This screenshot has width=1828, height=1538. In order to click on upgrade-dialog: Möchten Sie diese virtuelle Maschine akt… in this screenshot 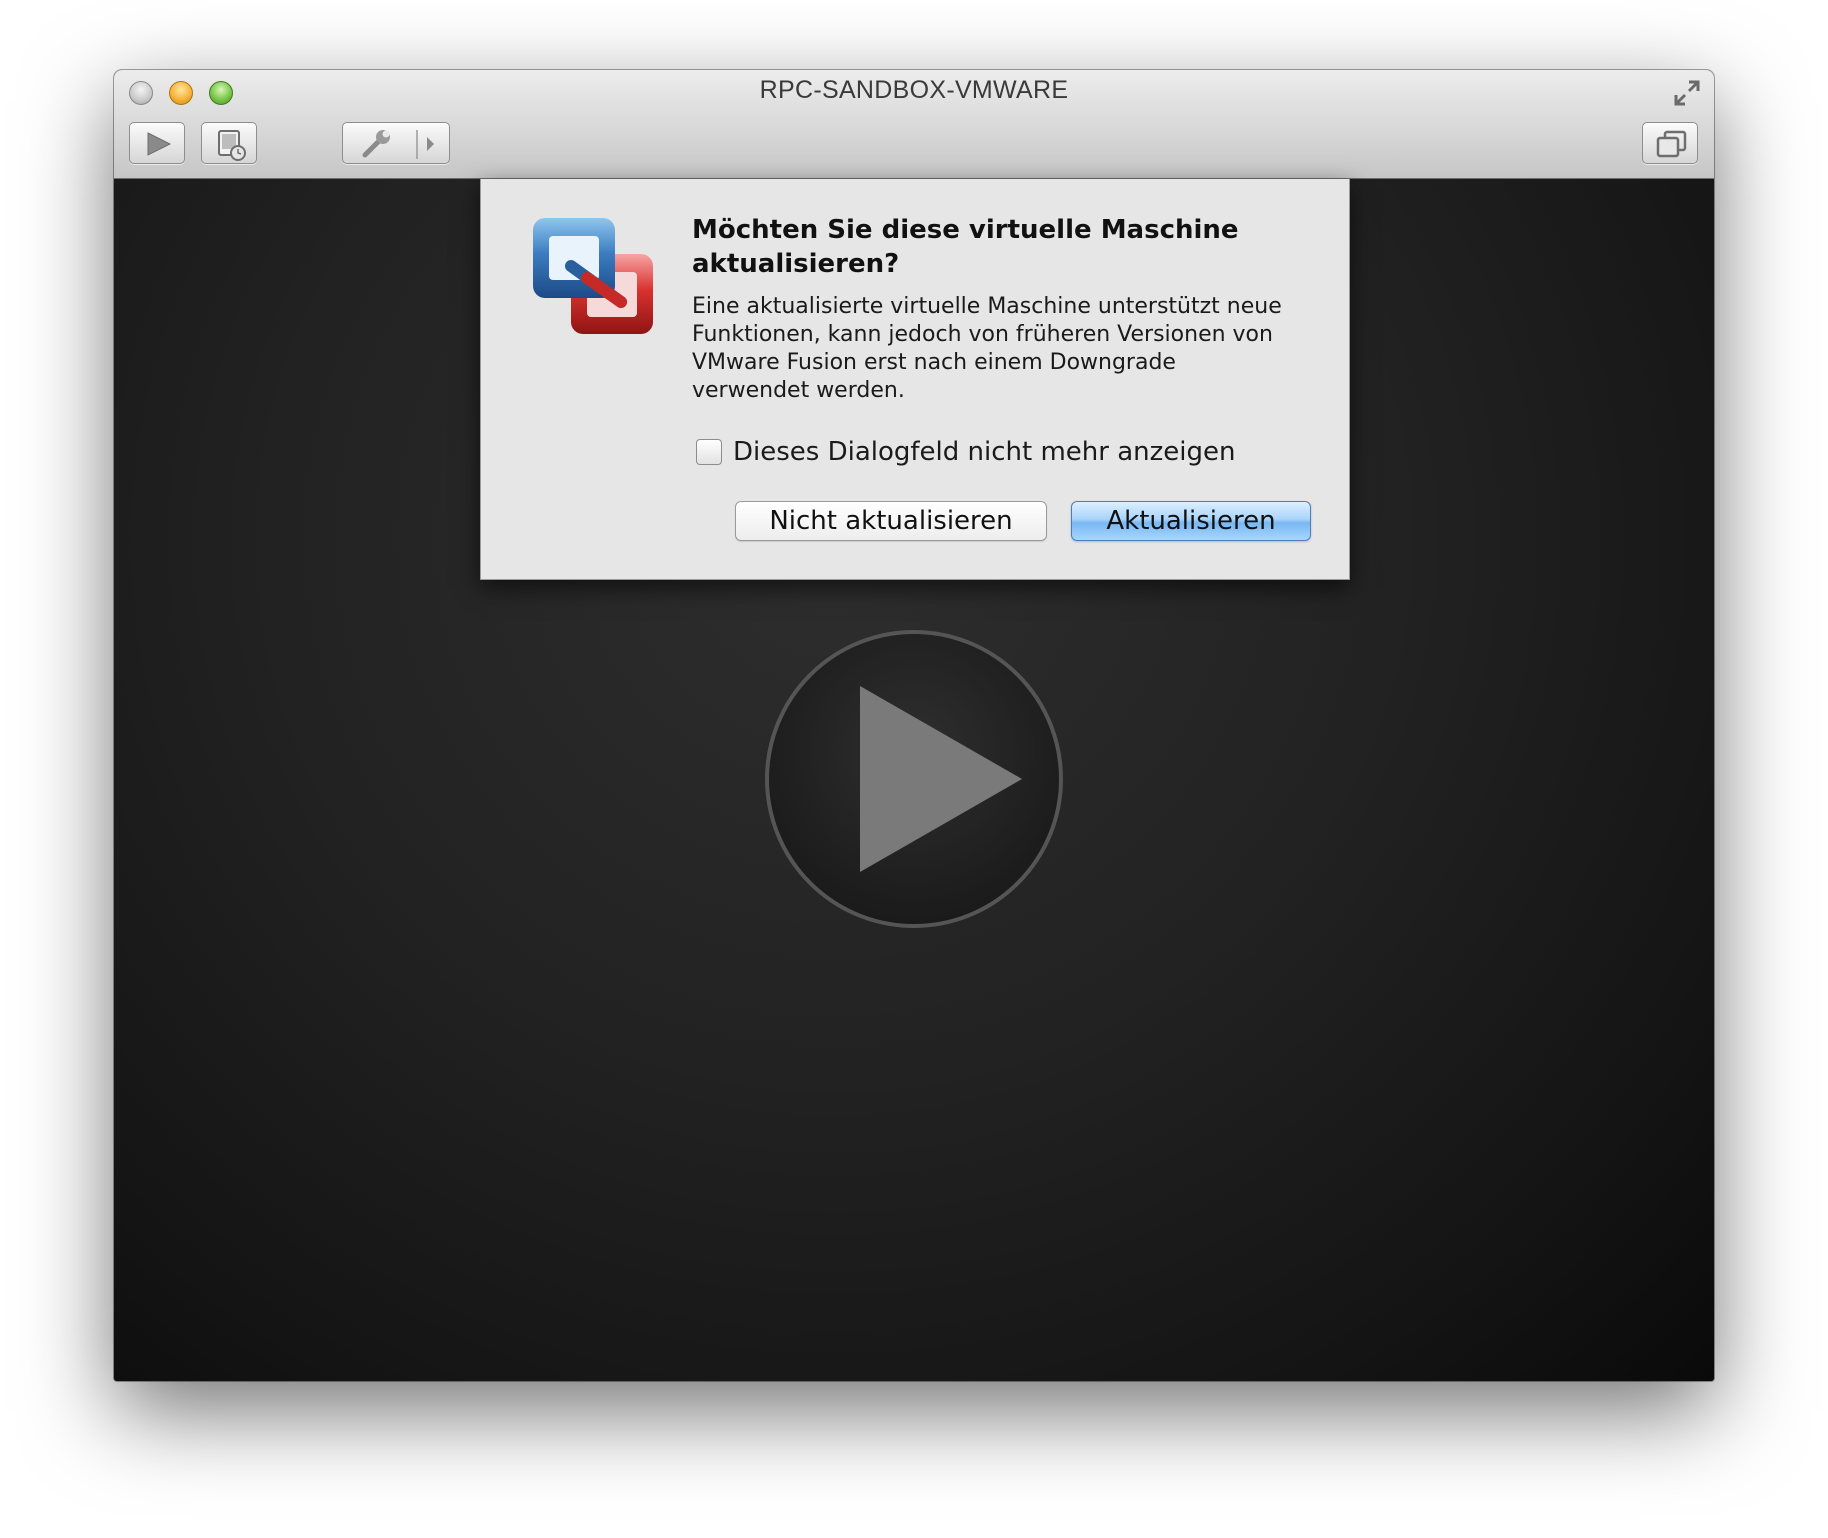, I will do `click(915, 379)`.